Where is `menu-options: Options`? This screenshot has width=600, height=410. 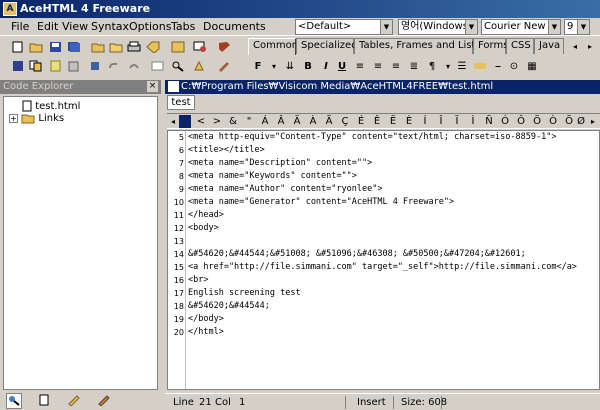
menu-options: Options is located at coordinates (150, 26).